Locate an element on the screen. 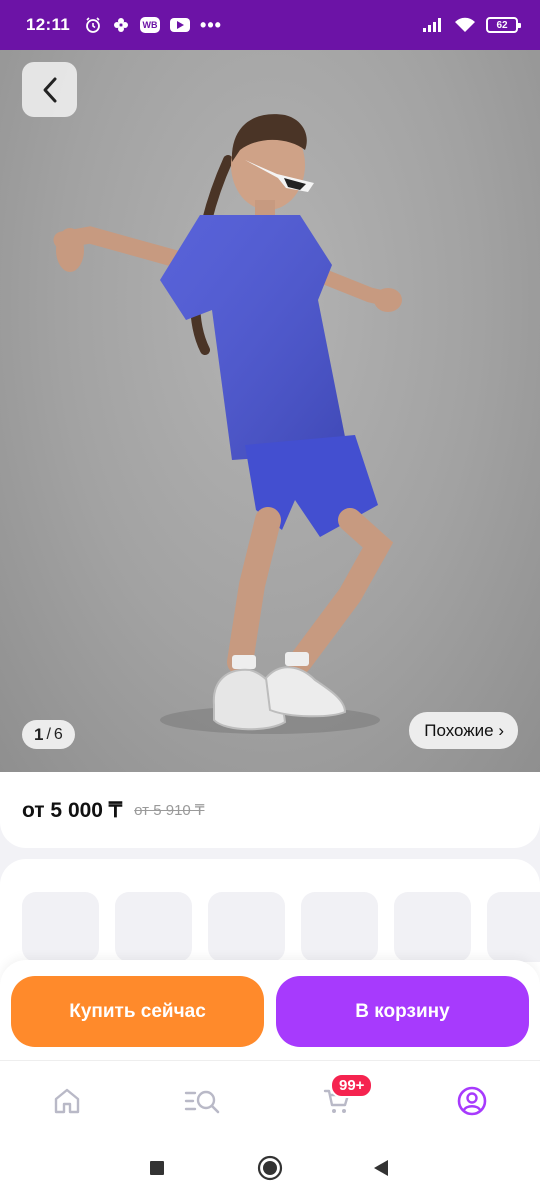  nav-home is located at coordinates (67, 1101).